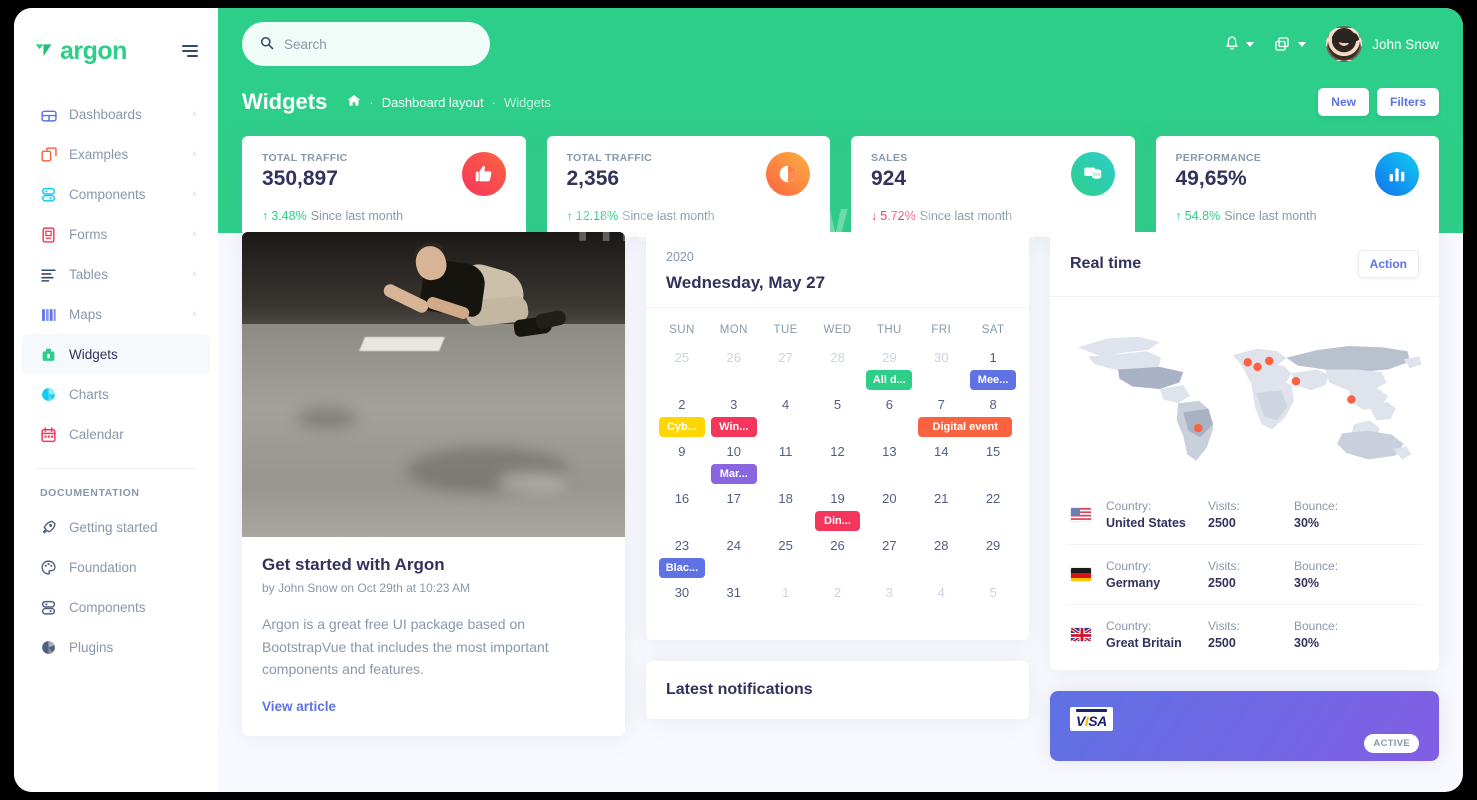 This screenshot has width=1477, height=800. What do you see at coordinates (1092, 174) in the screenshot?
I see `money-icon` at bounding box center [1092, 174].